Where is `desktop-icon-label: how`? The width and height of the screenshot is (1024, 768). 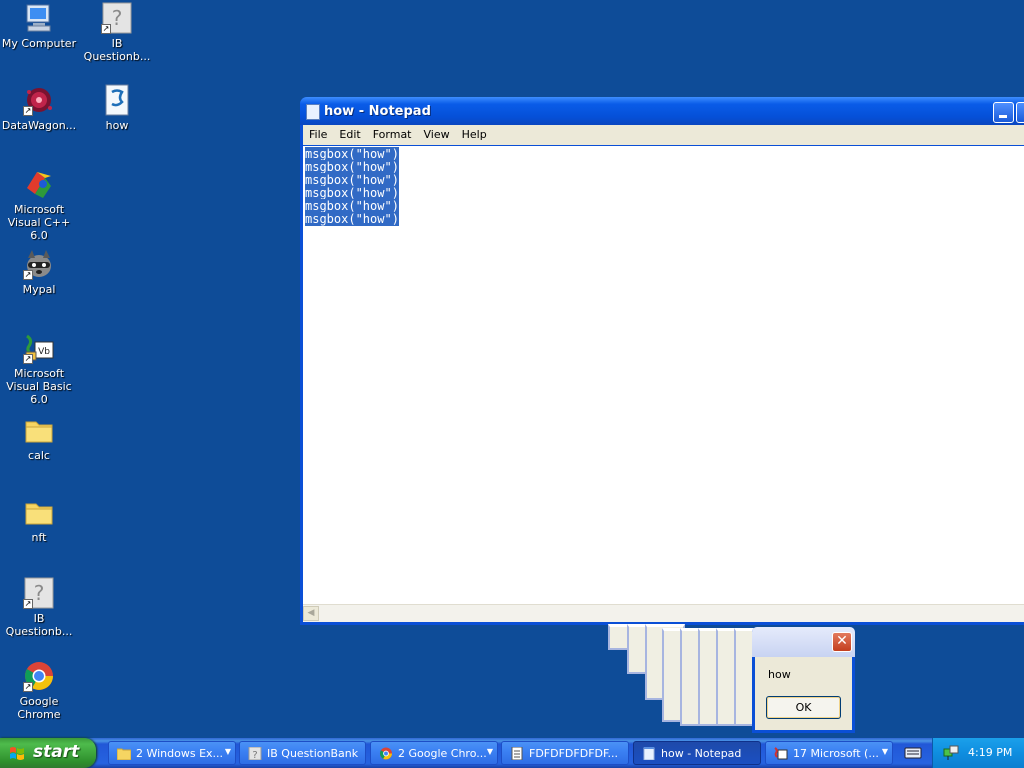
desktop-icon-label: how is located at coordinates (117, 125).